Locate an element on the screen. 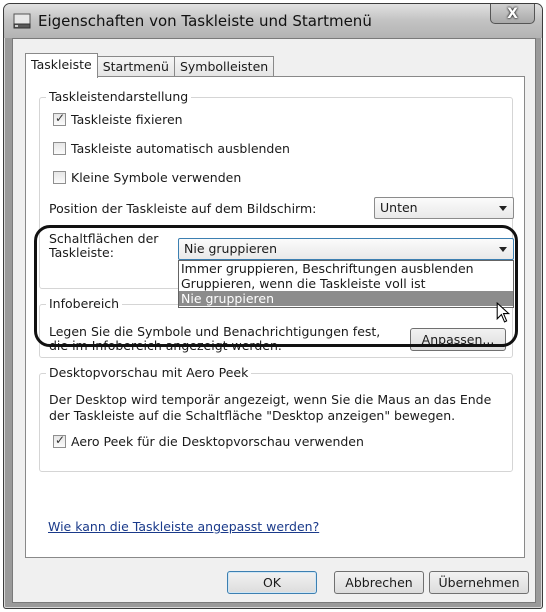  taskbar-buttons-select: Nie gruppieren is located at coordinates (346, 249).